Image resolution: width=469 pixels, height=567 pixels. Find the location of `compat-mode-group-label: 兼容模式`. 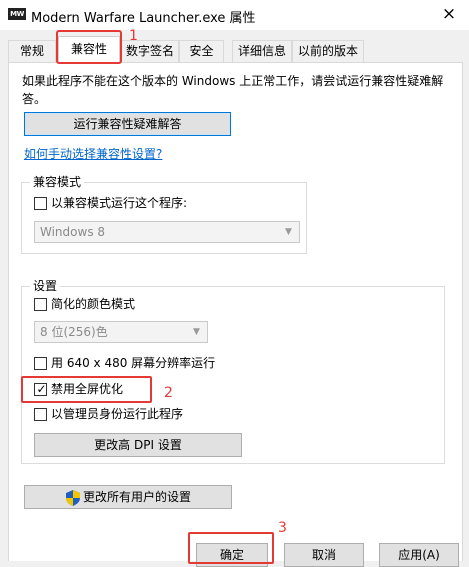

compat-mode-group-label: 兼容模式 is located at coordinates (57, 182).